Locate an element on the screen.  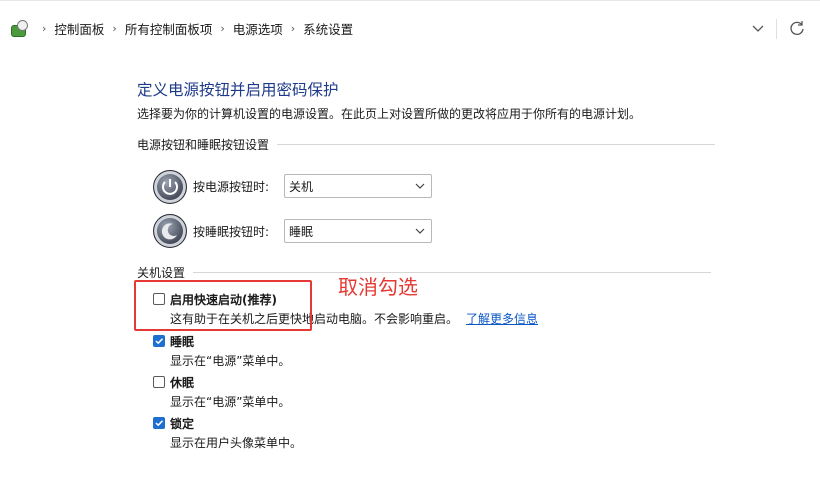
section-shutdown-settings: 关机设置 is located at coordinates (424, 272).